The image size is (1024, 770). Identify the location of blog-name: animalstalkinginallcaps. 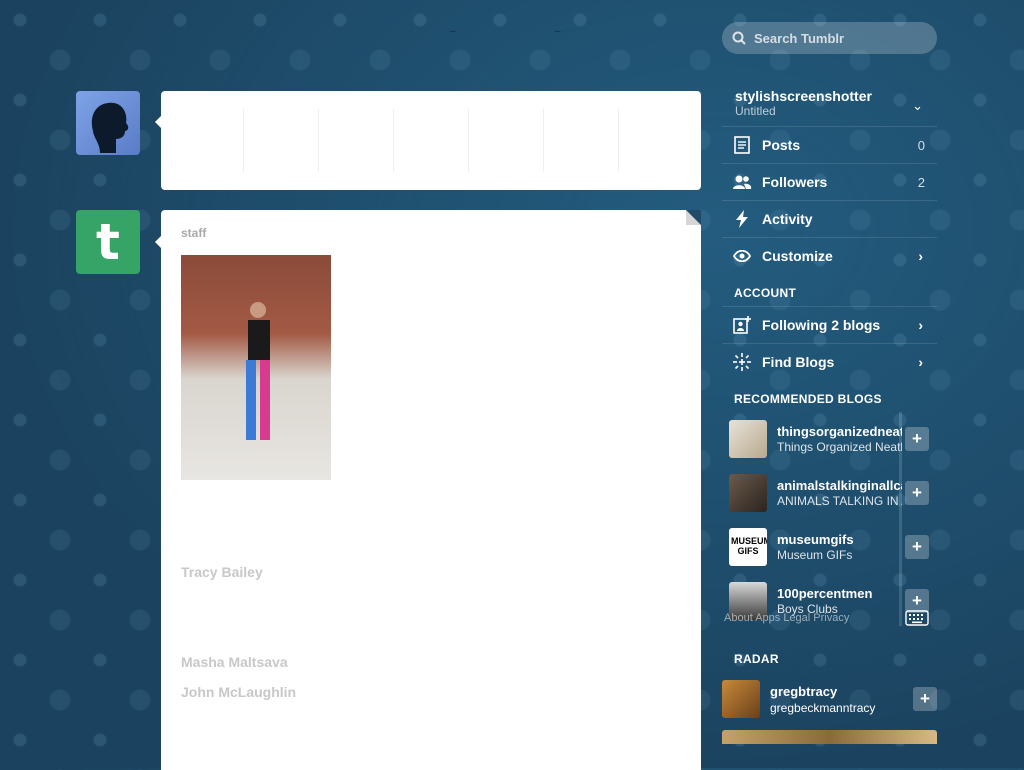
(839, 485).